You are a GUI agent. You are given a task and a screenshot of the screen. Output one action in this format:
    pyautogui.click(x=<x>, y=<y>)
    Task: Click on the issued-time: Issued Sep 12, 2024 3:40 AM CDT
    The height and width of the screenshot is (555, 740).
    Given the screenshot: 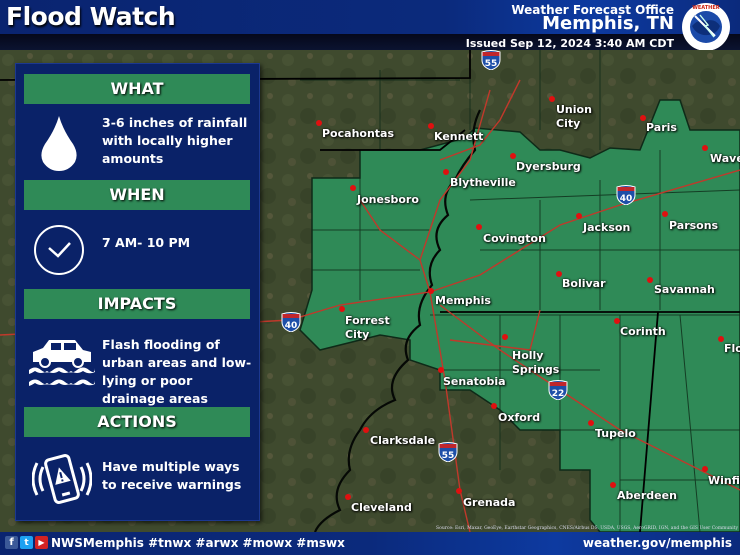 What is the action you would take?
    pyautogui.click(x=569, y=43)
    